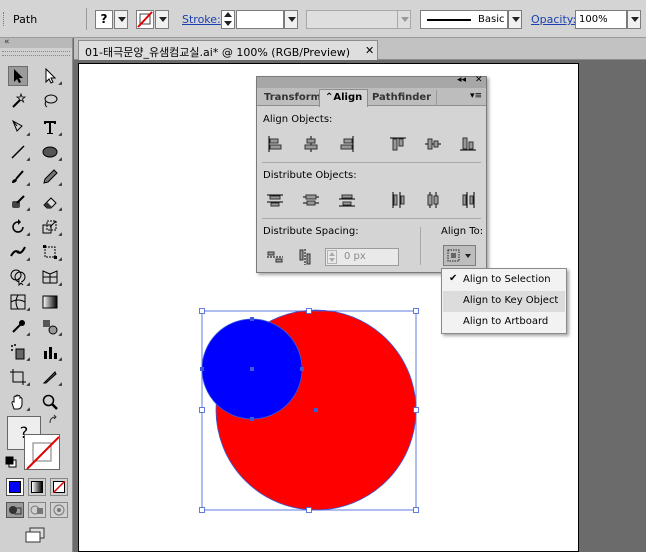 The image size is (646, 552). I want to click on collapse-panel-icon: ◂◂, so click(461, 80).